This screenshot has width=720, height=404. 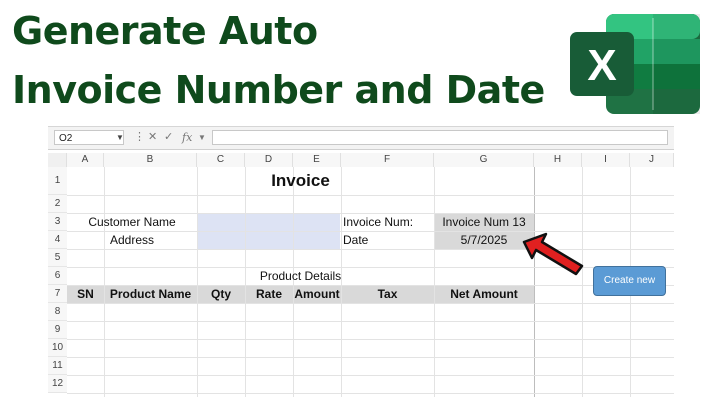 I want to click on table-header-rate: Rate, so click(x=268, y=294).